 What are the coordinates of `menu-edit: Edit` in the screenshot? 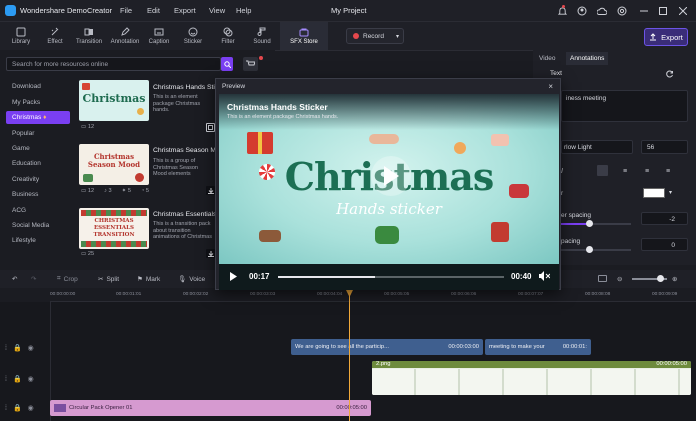 It's located at (153, 10).